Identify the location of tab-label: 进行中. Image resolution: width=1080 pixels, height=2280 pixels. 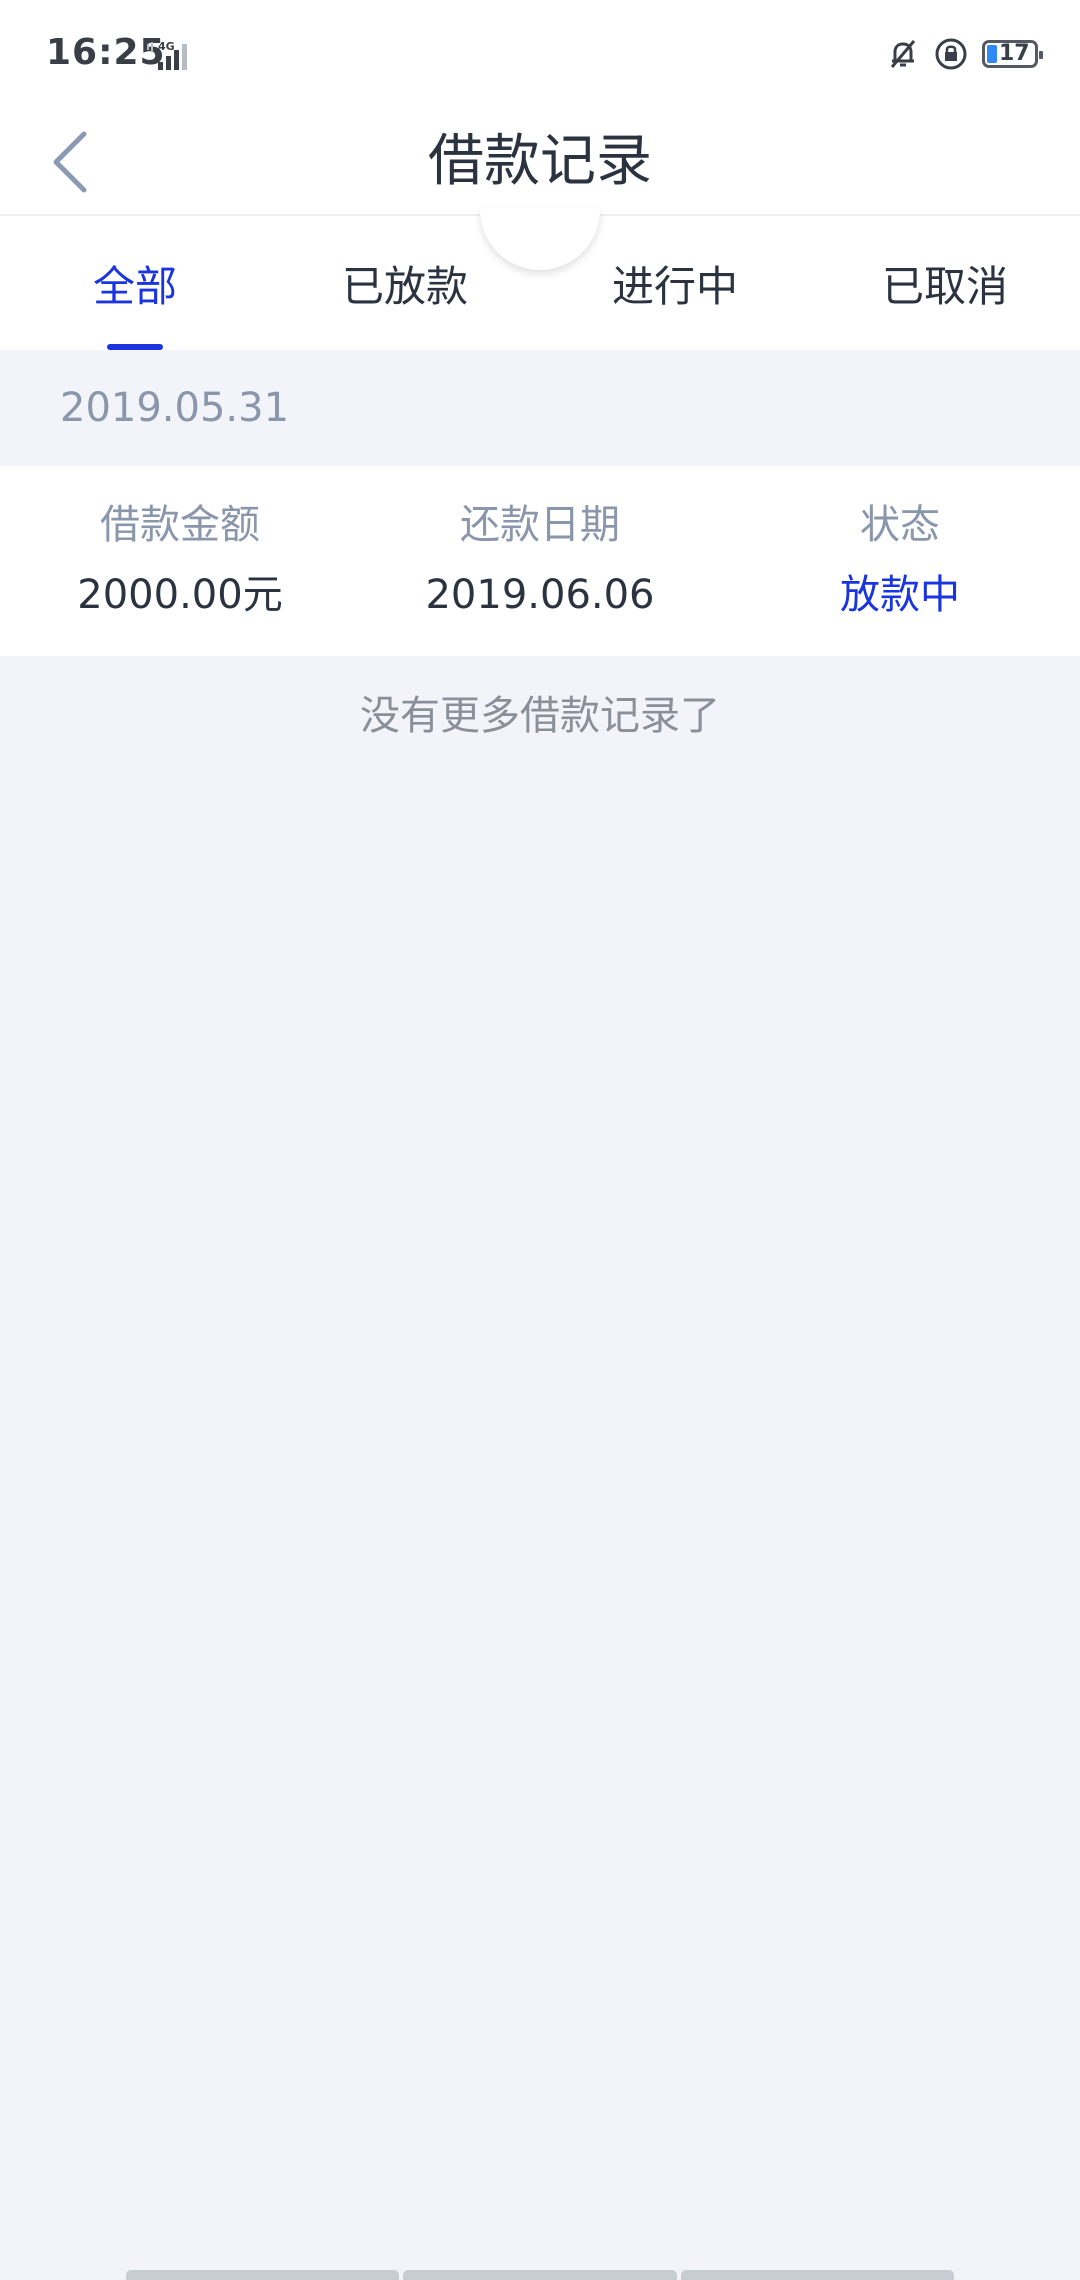
(674, 286).